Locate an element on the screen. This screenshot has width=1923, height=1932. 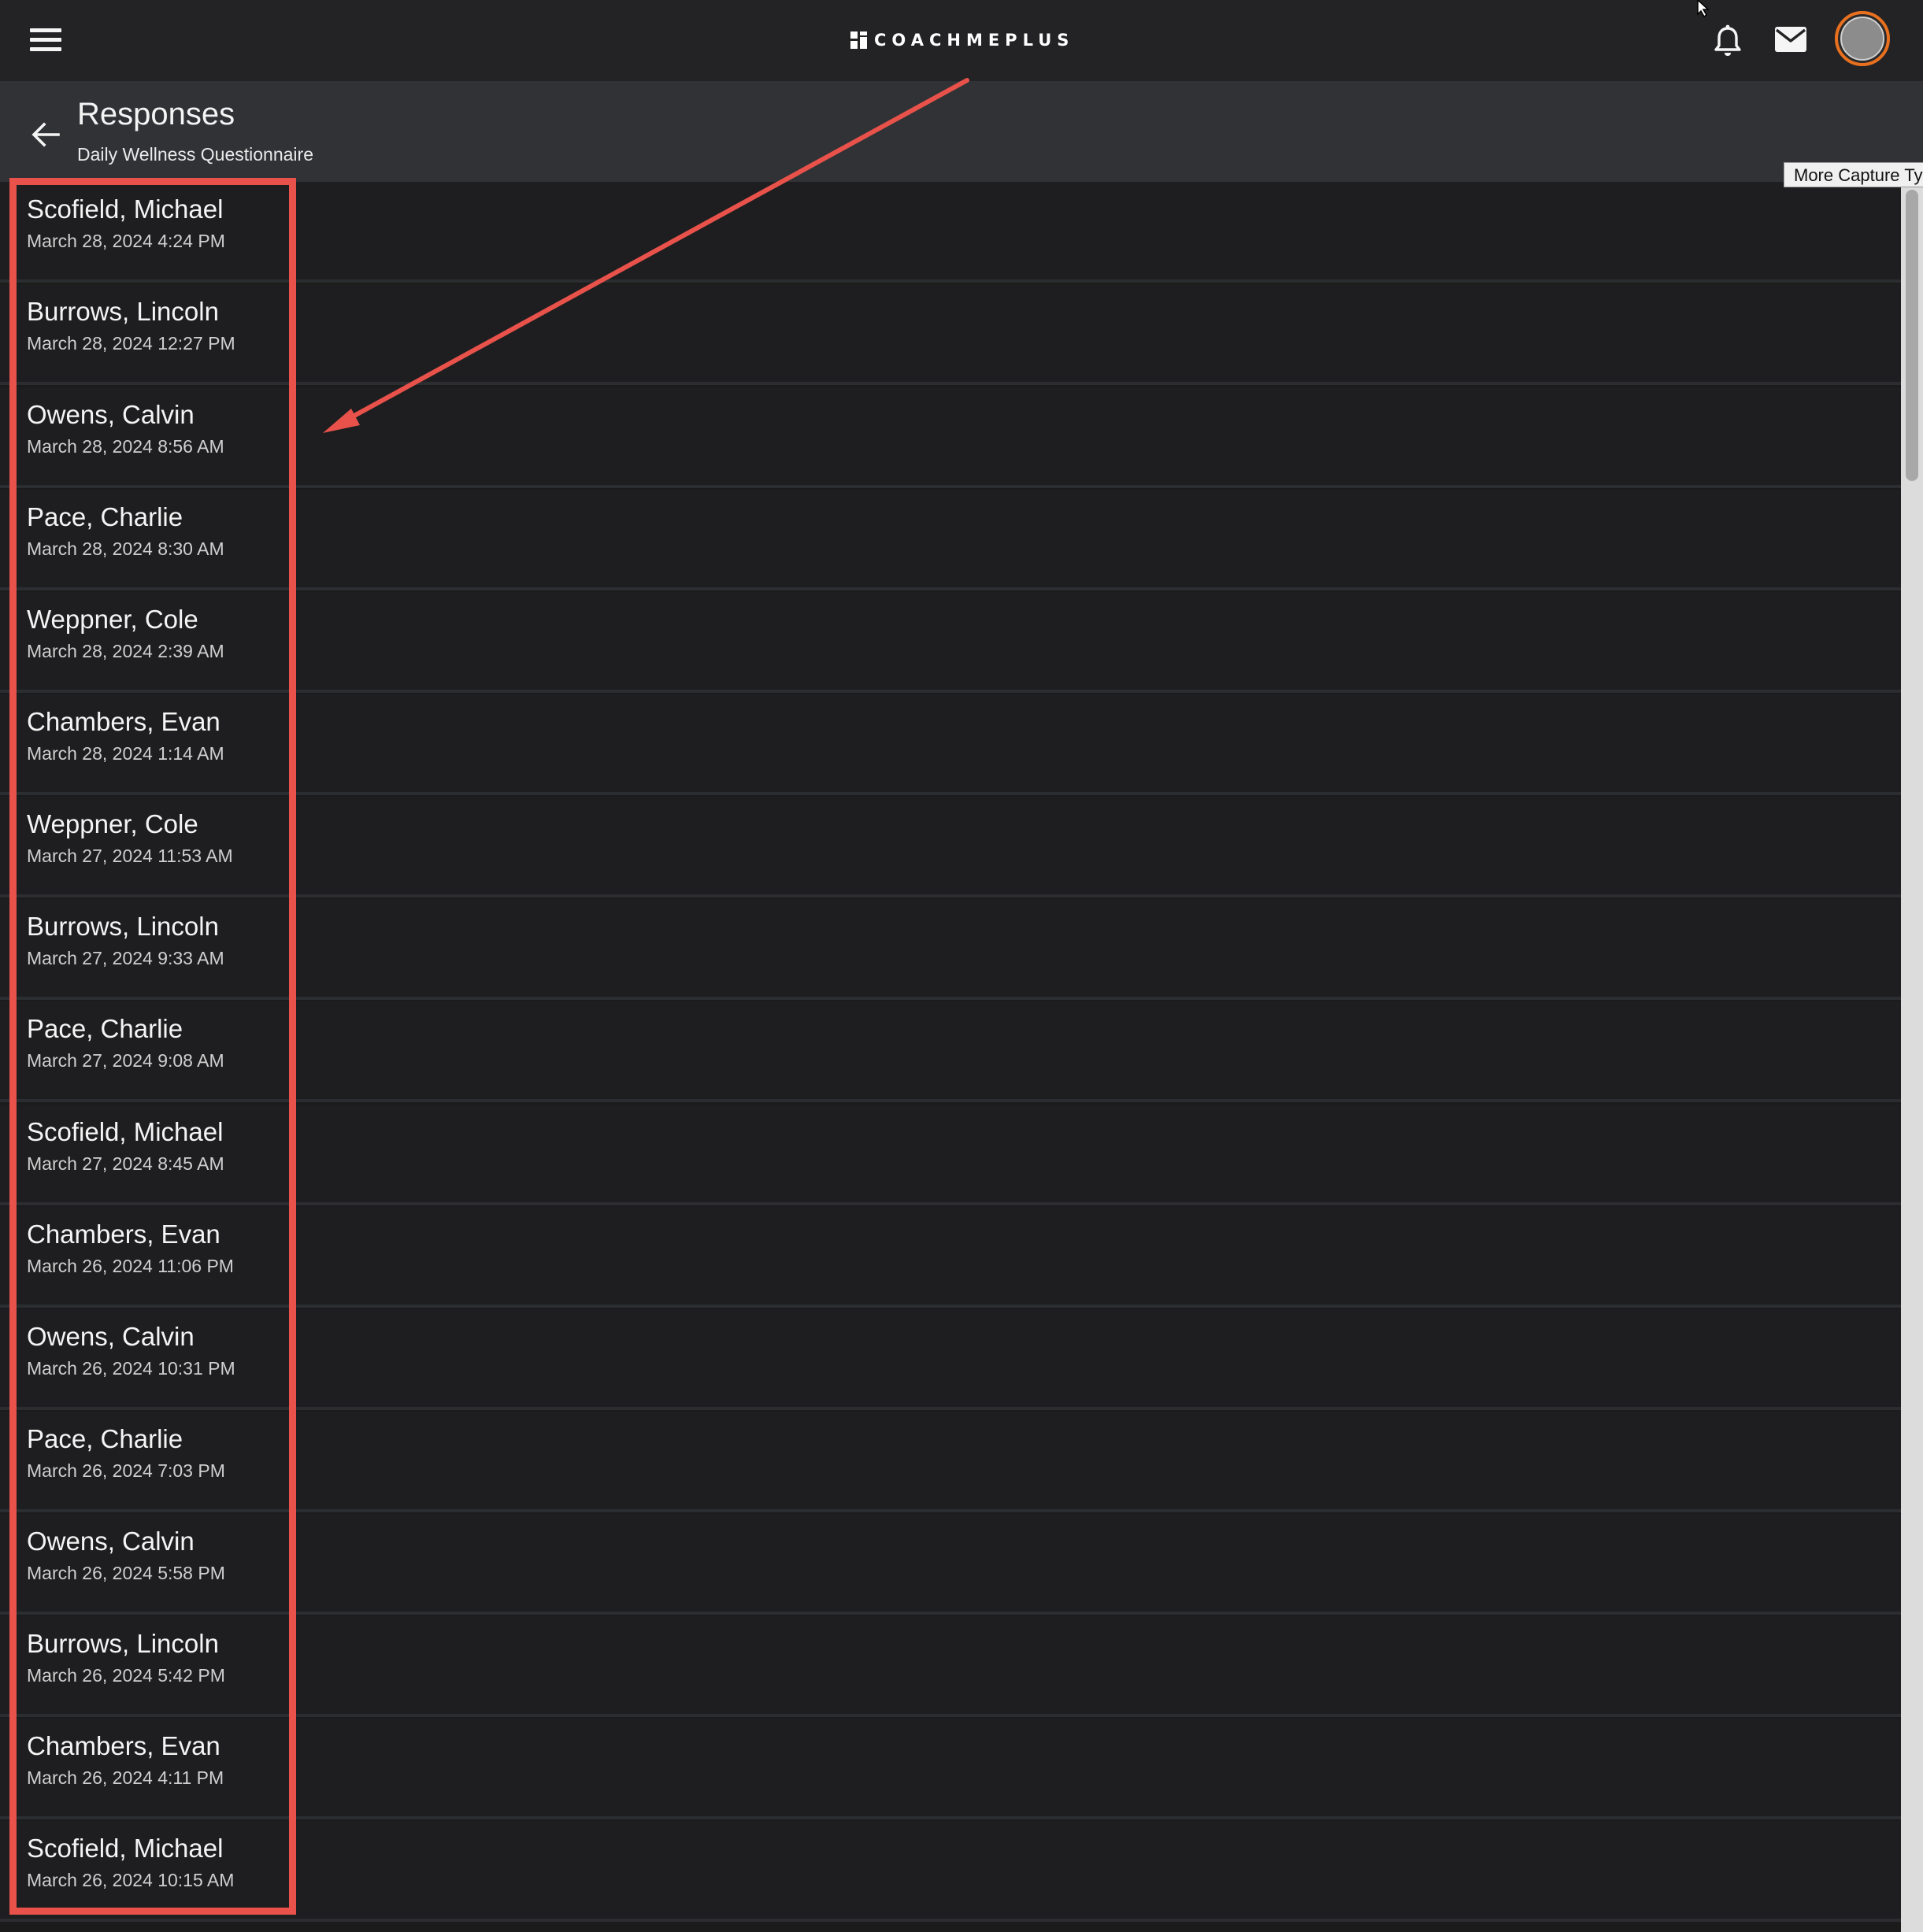
response-timestamp: March 27, 2024 9:08 AM is located at coordinates (125, 1060).